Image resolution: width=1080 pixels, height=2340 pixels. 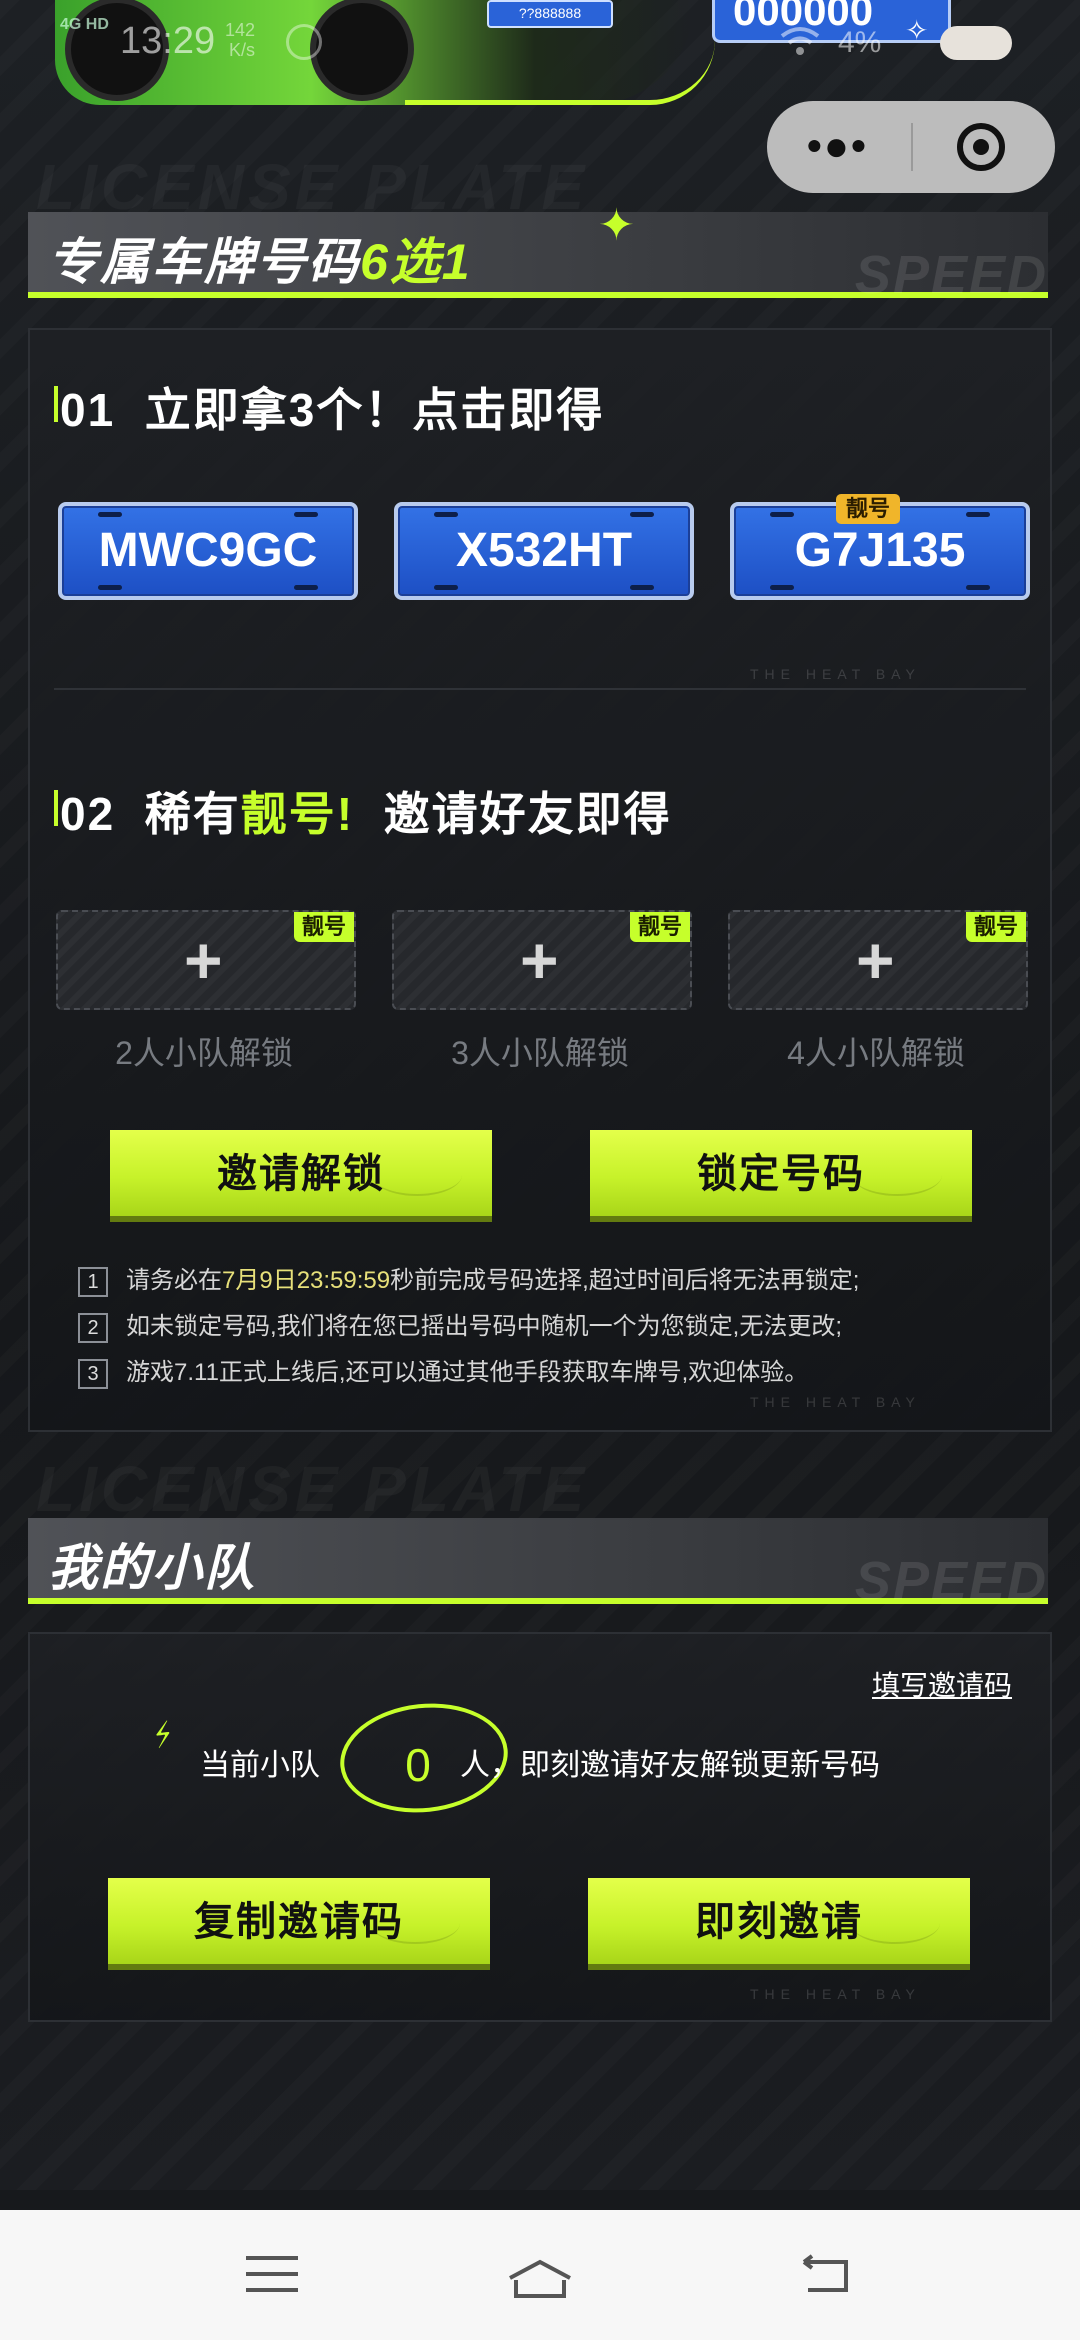 I want to click on note-number: 3, so click(x=93, y=1373).